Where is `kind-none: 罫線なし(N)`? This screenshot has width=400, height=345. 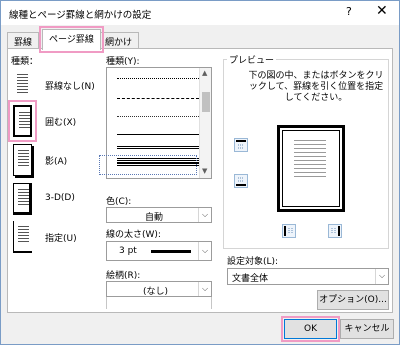 kind-none: 罫線なし(N) is located at coordinates (54, 86).